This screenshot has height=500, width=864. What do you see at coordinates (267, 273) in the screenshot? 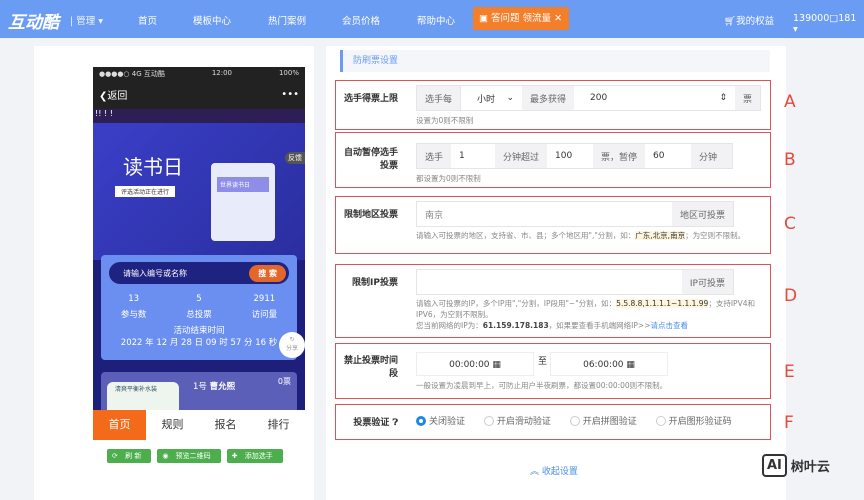
I see `search-button: 搜 索` at bounding box center [267, 273].